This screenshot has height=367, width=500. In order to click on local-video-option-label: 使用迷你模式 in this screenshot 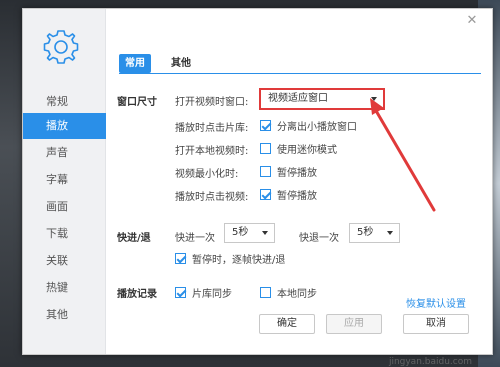, I will do `click(307, 150)`.